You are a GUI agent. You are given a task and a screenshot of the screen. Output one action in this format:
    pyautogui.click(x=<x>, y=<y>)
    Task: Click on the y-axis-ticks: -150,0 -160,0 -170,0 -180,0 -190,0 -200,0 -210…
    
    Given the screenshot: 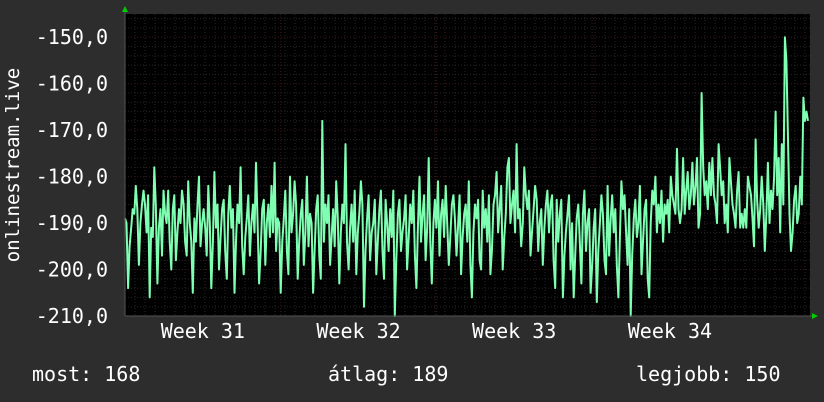 What is the action you would take?
    pyautogui.click(x=72, y=176)
    